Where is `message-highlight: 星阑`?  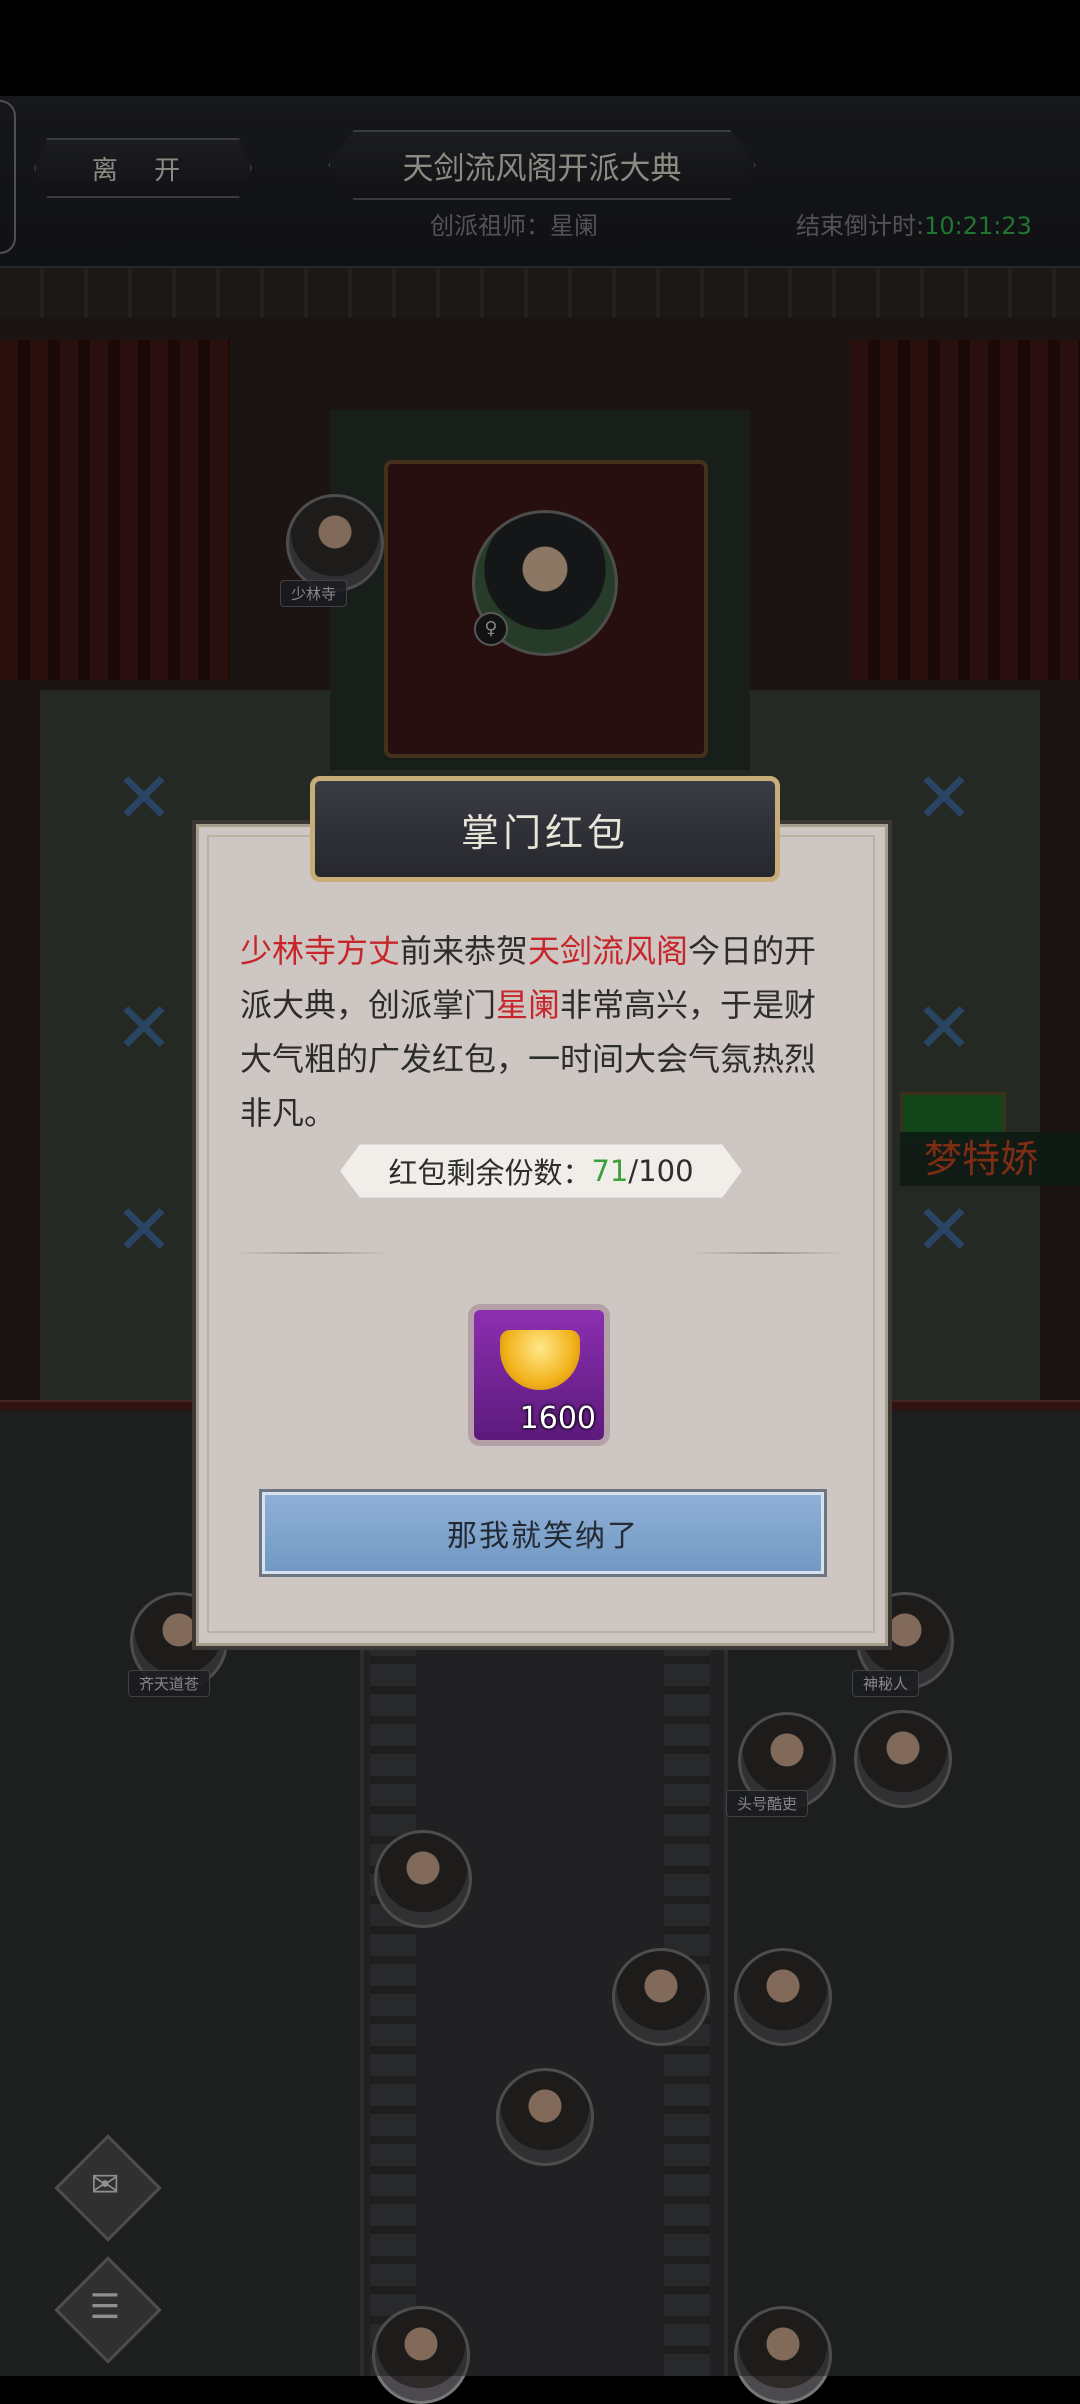 message-highlight: 星阑 is located at coordinates (528, 1005).